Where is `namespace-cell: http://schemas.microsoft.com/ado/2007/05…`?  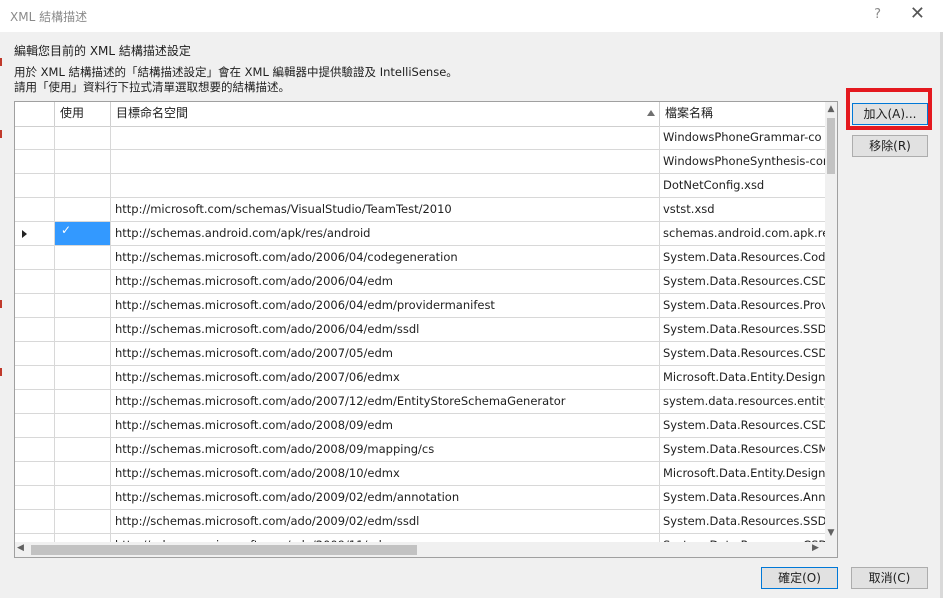 namespace-cell: http://schemas.microsoft.com/ado/2007/05… is located at coordinates (385, 353).